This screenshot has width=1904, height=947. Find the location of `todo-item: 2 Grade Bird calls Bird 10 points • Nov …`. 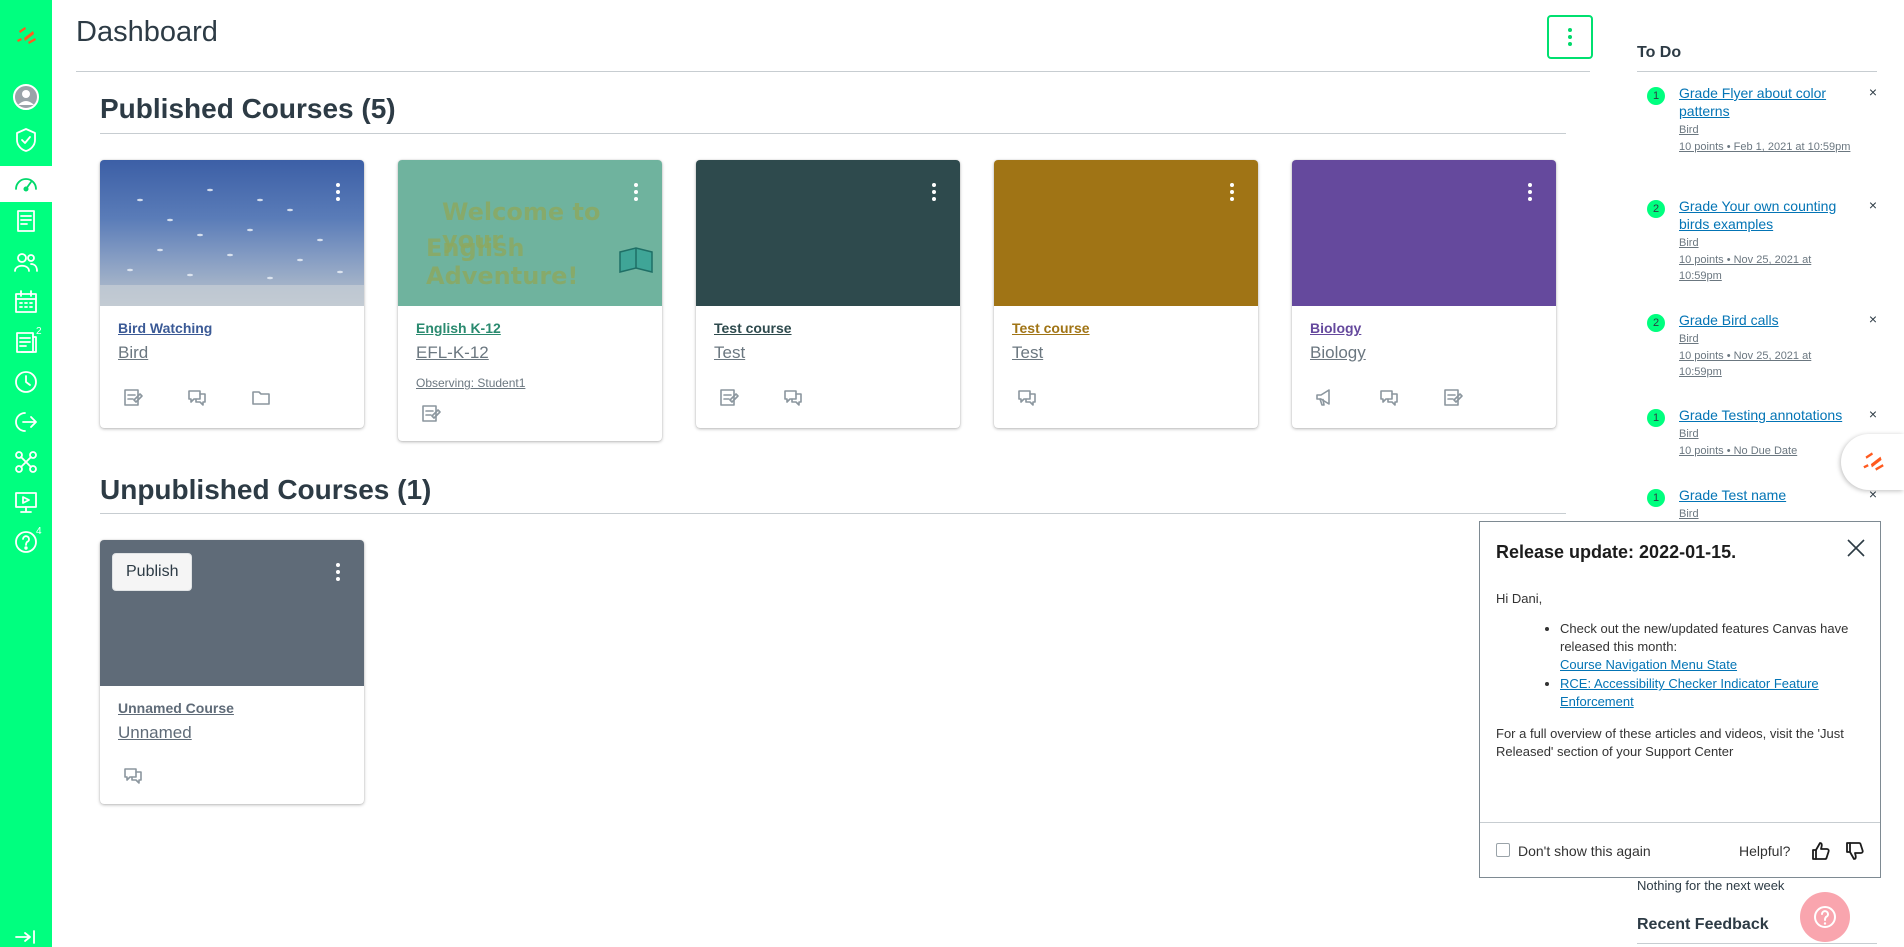

todo-item: 2 Grade Bird calls Bird 10 points • Nov … is located at coordinates (1762, 345).